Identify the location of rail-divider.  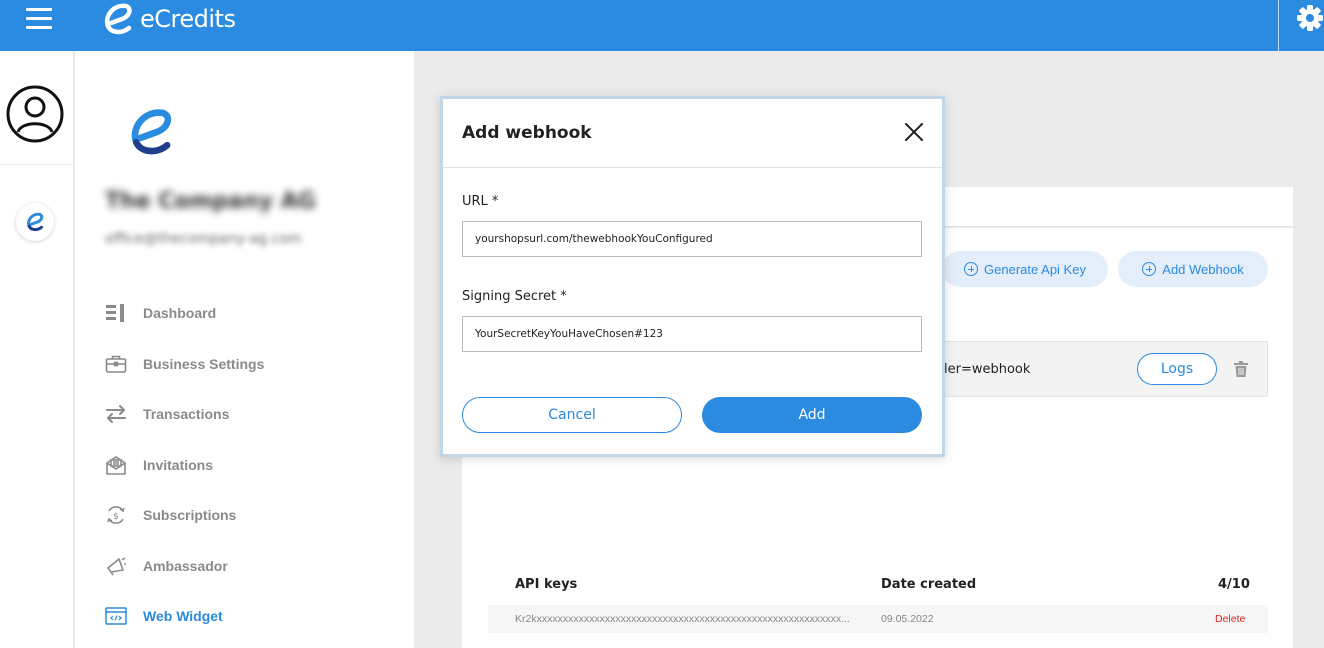
(37, 164).